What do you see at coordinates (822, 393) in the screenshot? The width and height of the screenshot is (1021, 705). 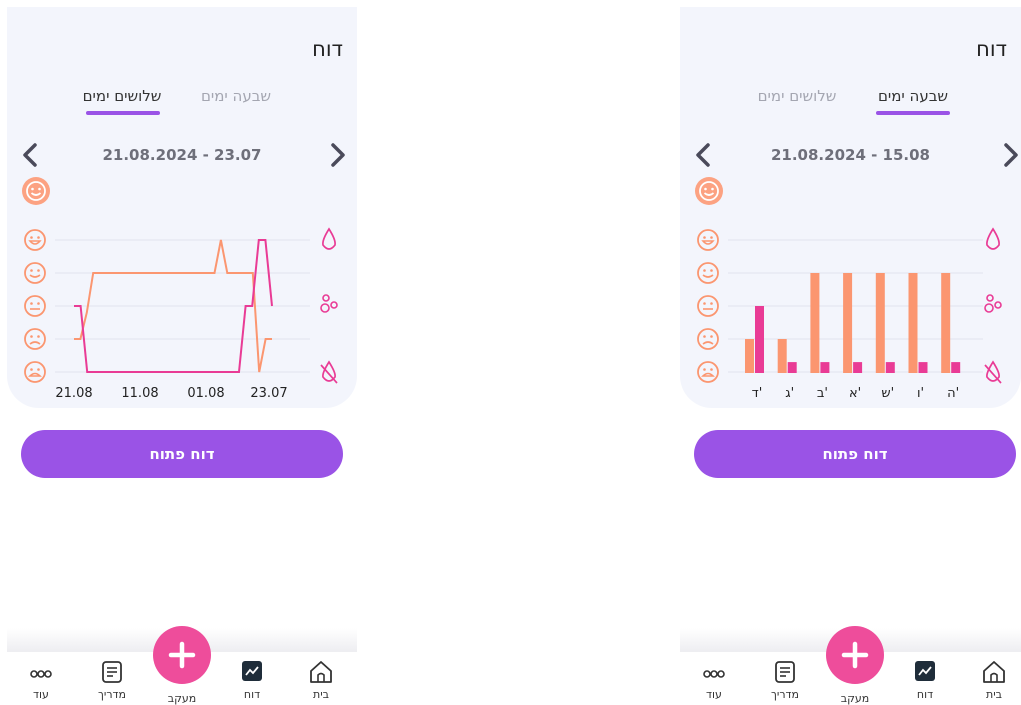 I see `x-tick-label: ב'` at bounding box center [822, 393].